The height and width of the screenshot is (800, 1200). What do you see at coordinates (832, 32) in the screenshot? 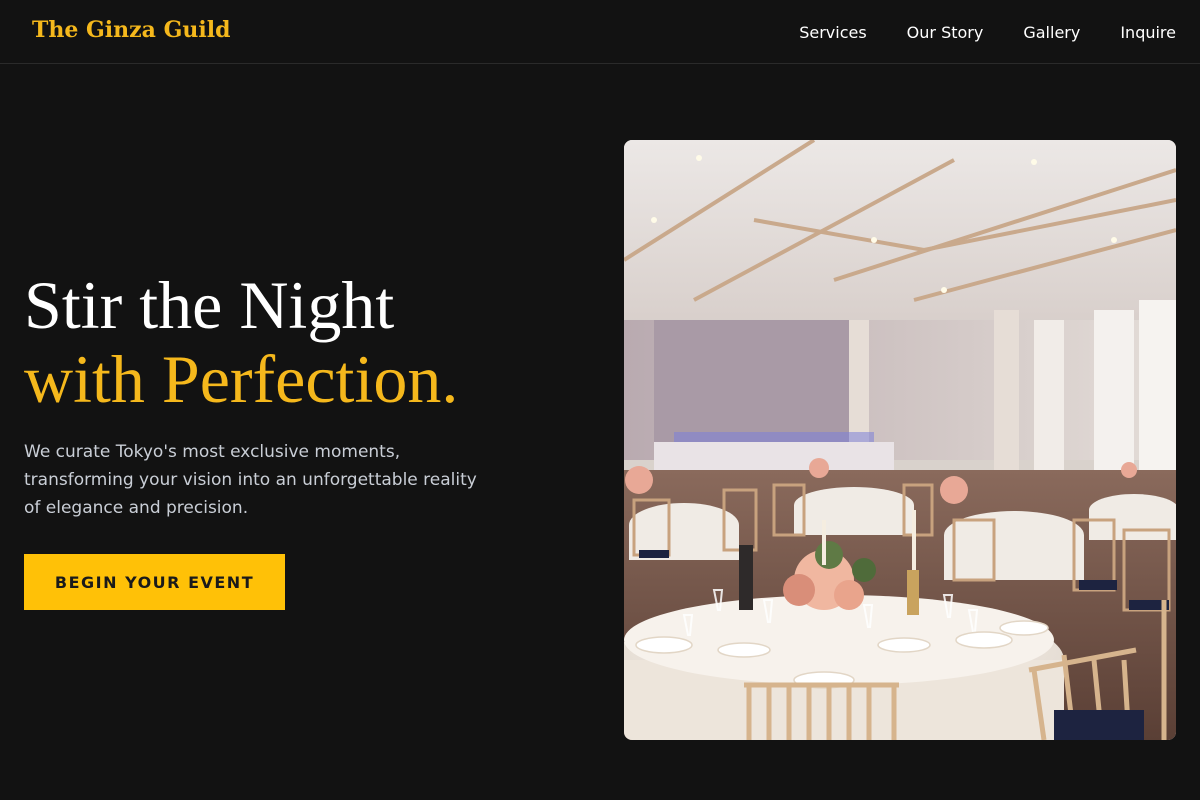
I see `nav-link-services: Services` at bounding box center [832, 32].